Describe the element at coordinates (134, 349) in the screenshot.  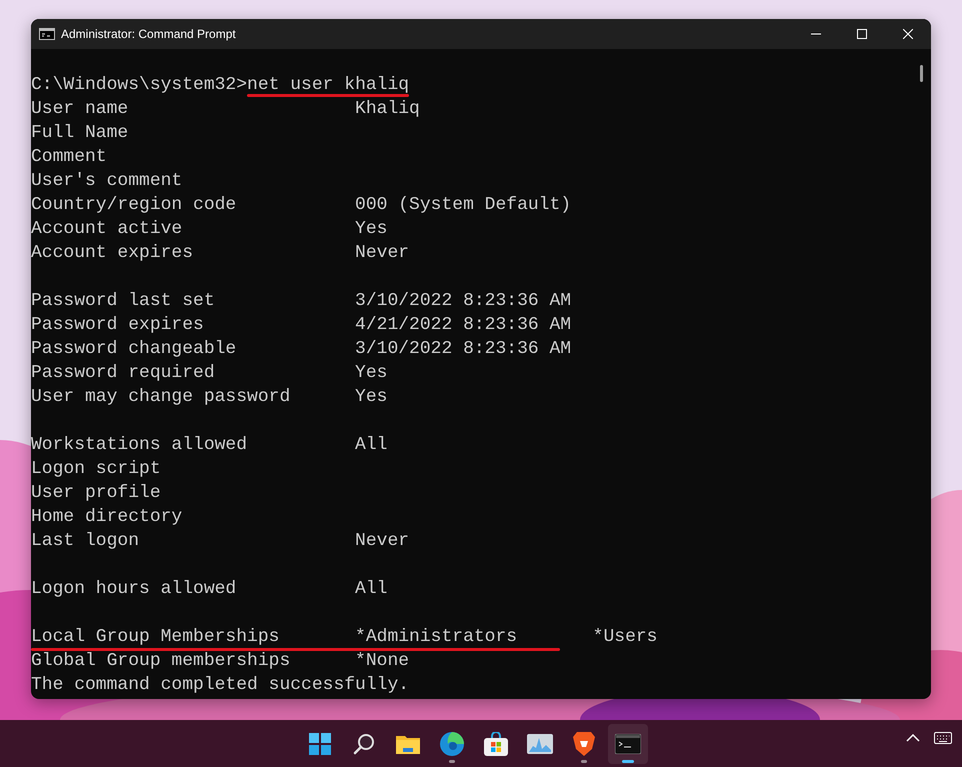
I see `field-label: Password changeable` at that location.